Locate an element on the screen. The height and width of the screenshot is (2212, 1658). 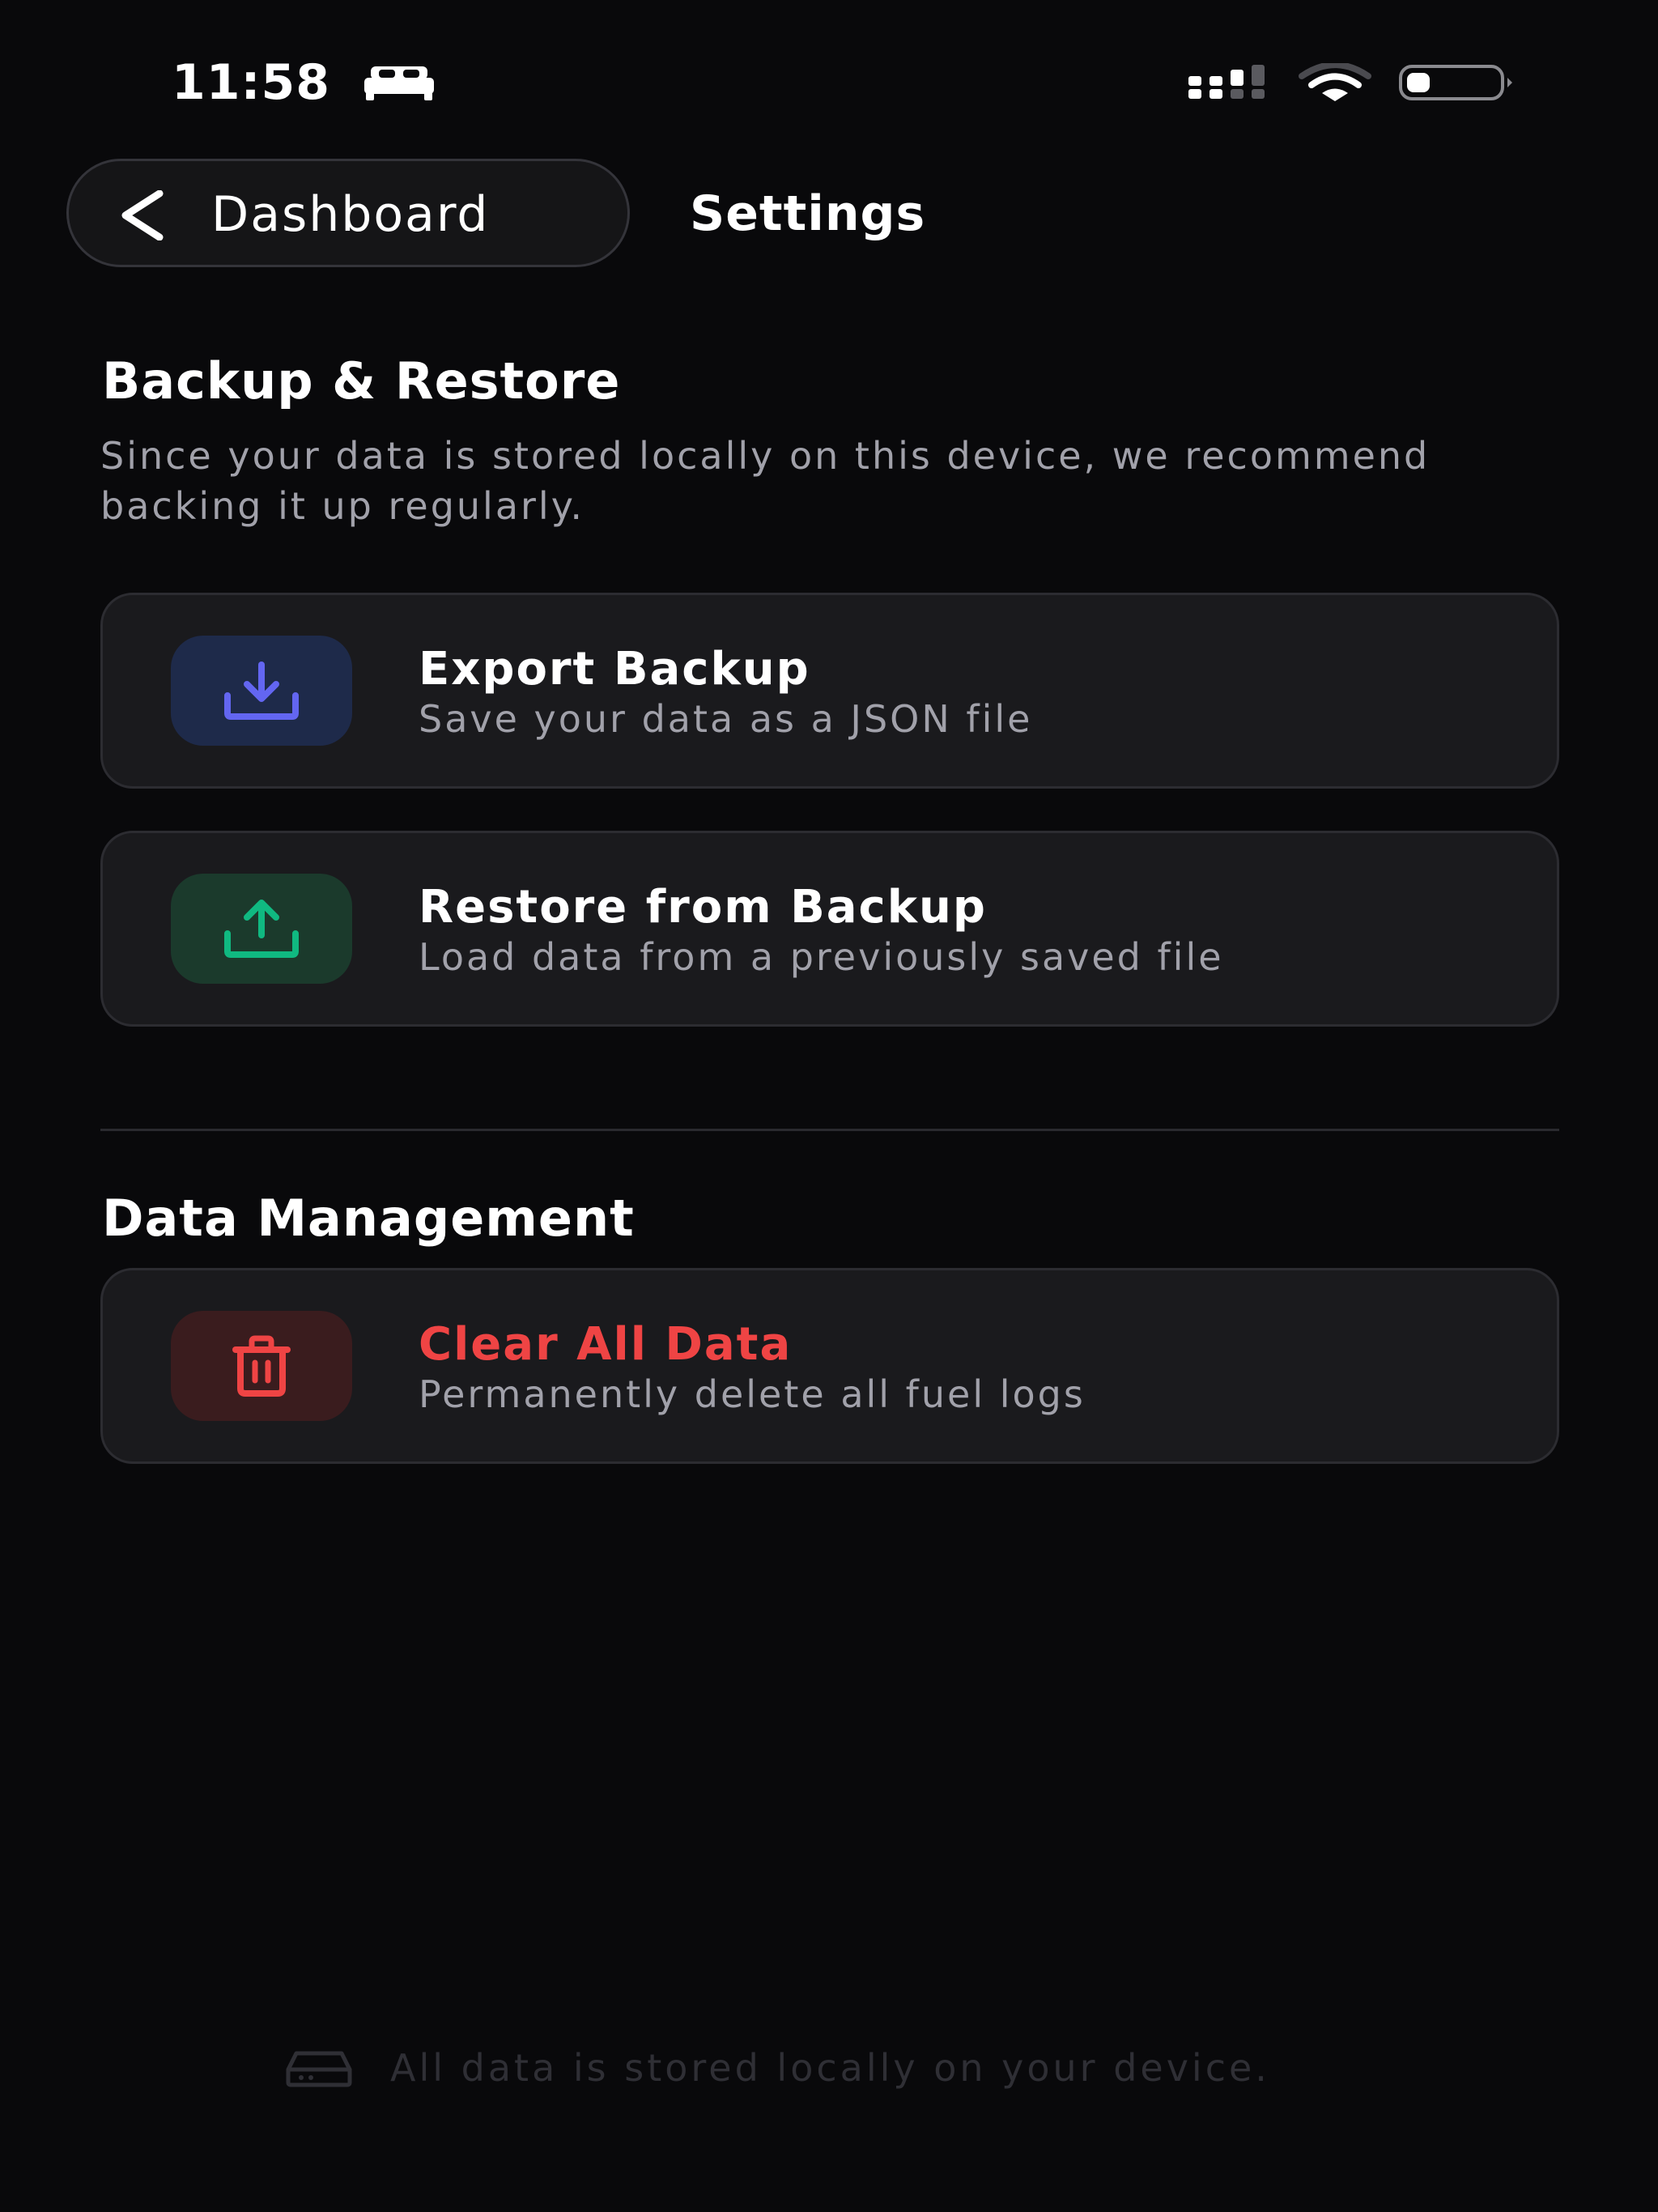
sleep-focus-icon is located at coordinates (399, 83).